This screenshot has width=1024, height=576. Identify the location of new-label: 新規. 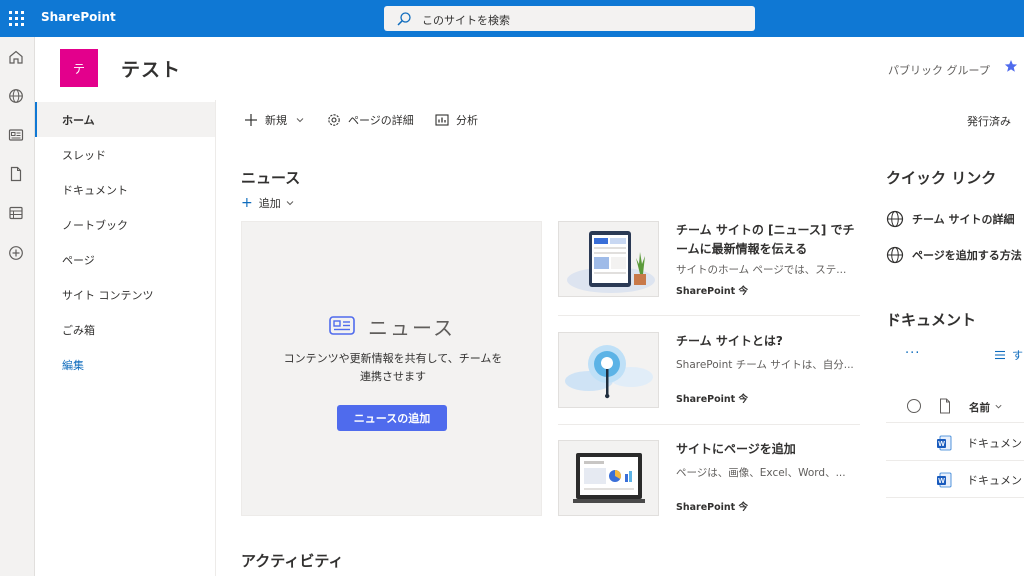
(276, 120).